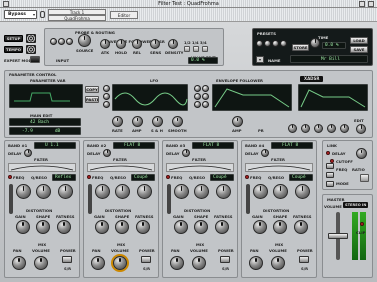  I want to click on stereo-mode-badge: STEREO IN, so click(356, 205).